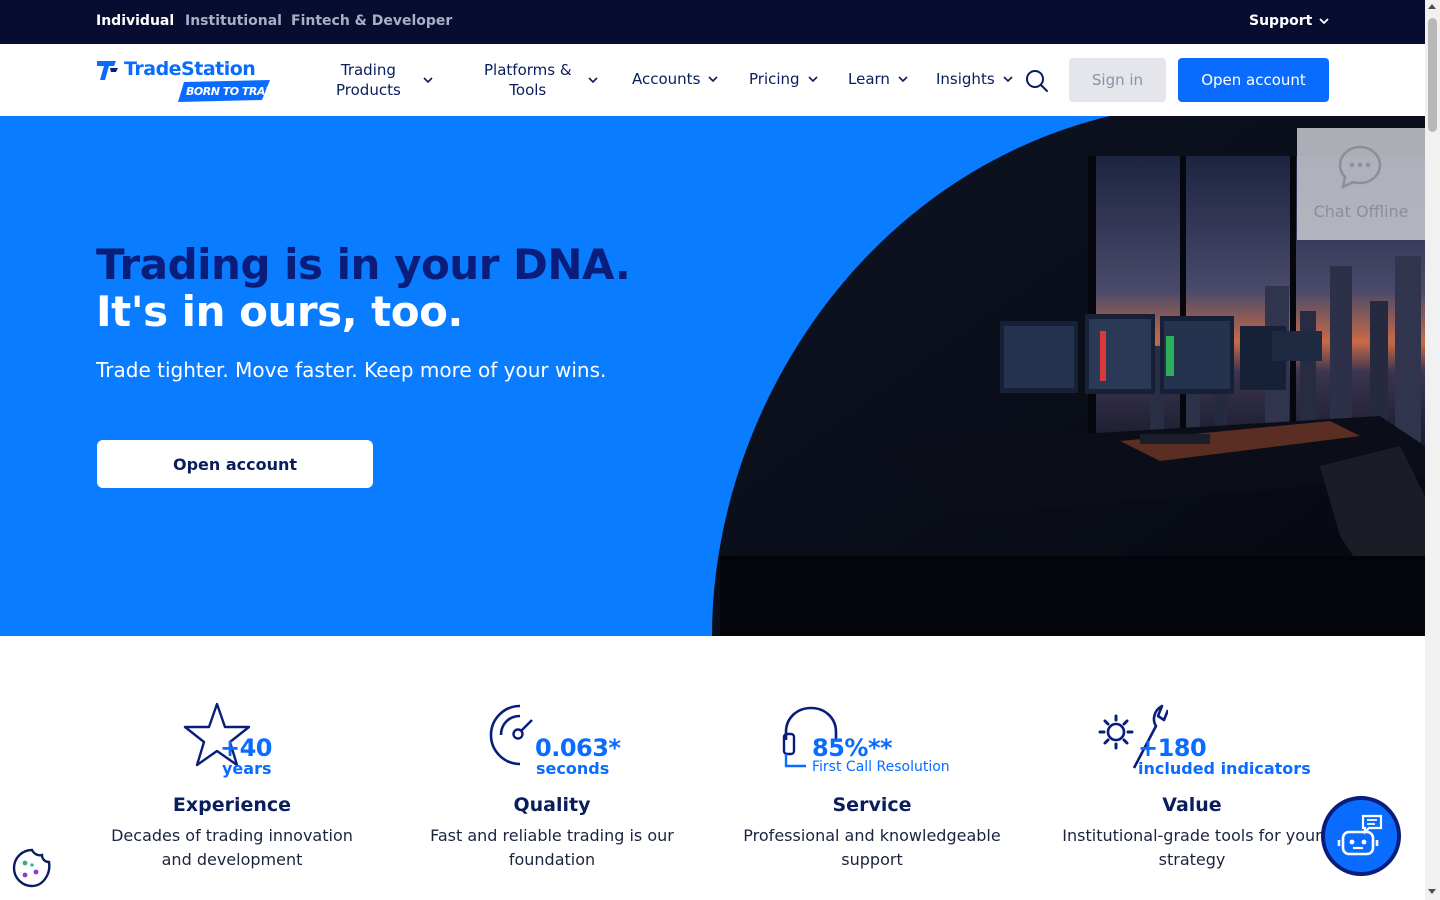 The height and width of the screenshot is (900, 1440). I want to click on nav-trading-products-label: Trading Products, so click(368, 80).